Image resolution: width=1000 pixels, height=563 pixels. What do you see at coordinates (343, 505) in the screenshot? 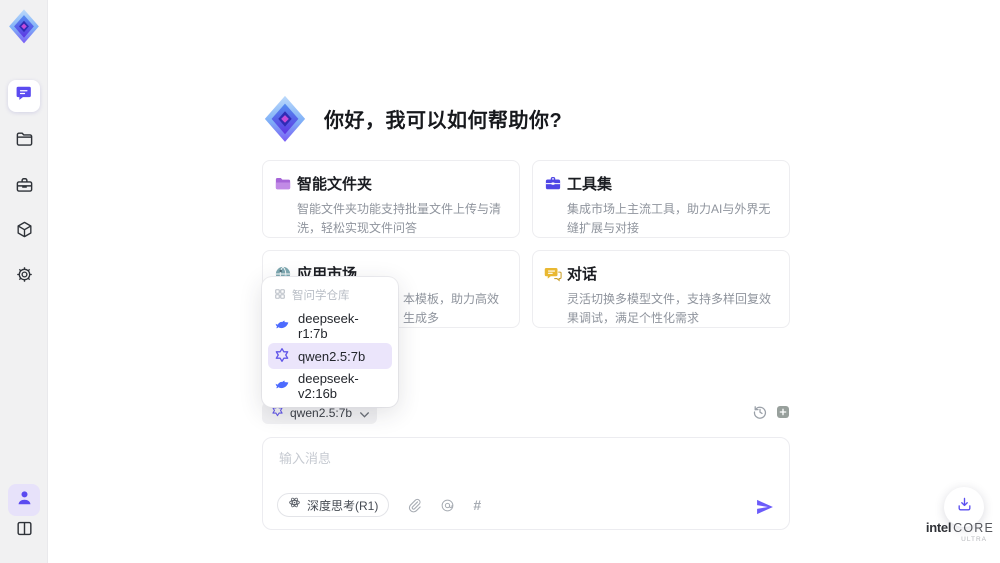
I see `deep-think-label: 深度思考(R1)` at bounding box center [343, 505].